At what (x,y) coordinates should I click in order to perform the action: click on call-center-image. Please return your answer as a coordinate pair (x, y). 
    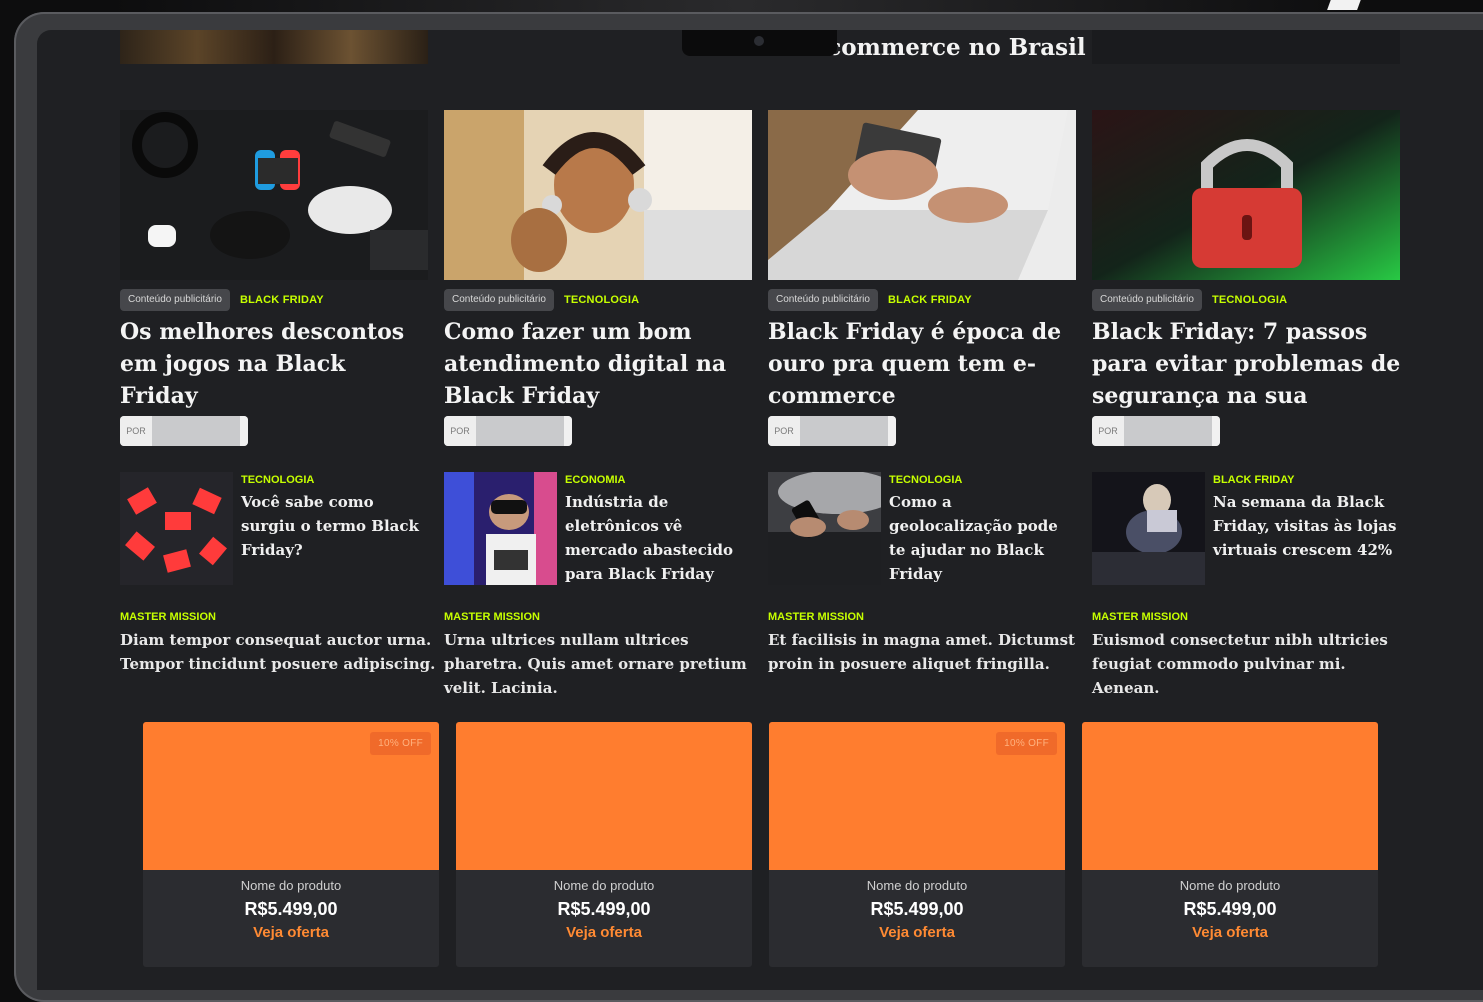
    Looking at the image, I should click on (598, 195).